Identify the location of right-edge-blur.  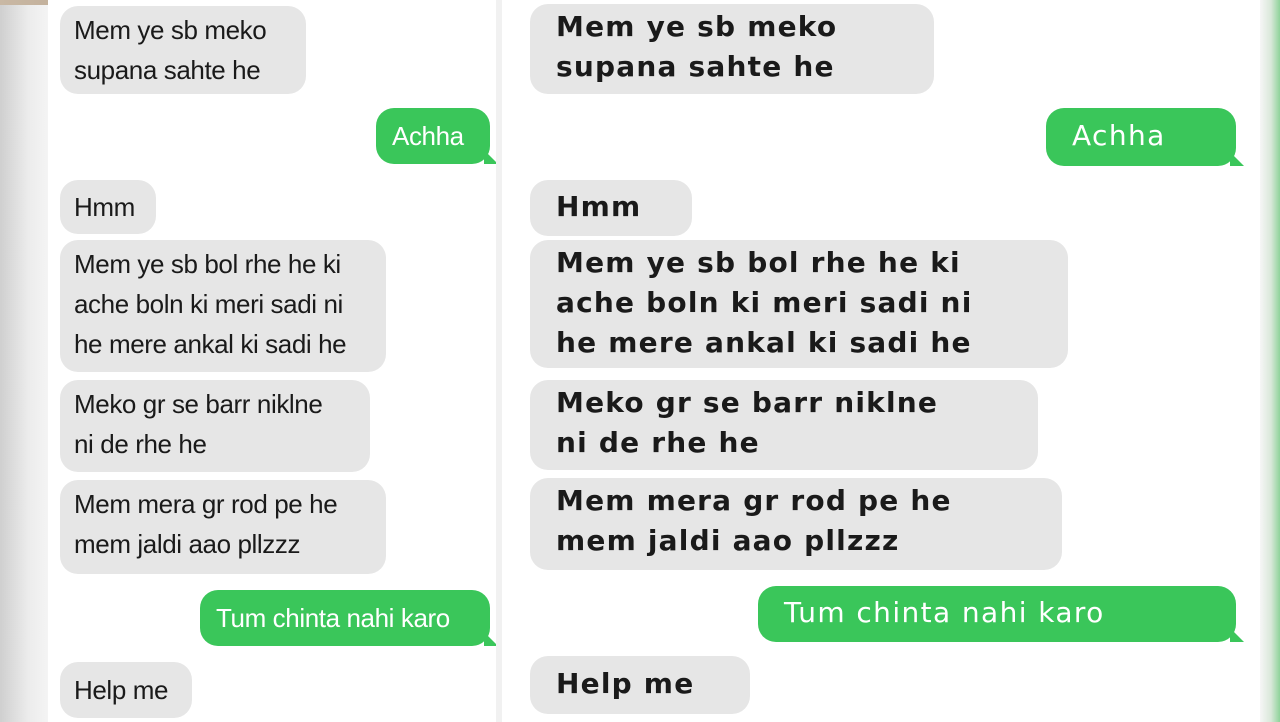
(1270, 361).